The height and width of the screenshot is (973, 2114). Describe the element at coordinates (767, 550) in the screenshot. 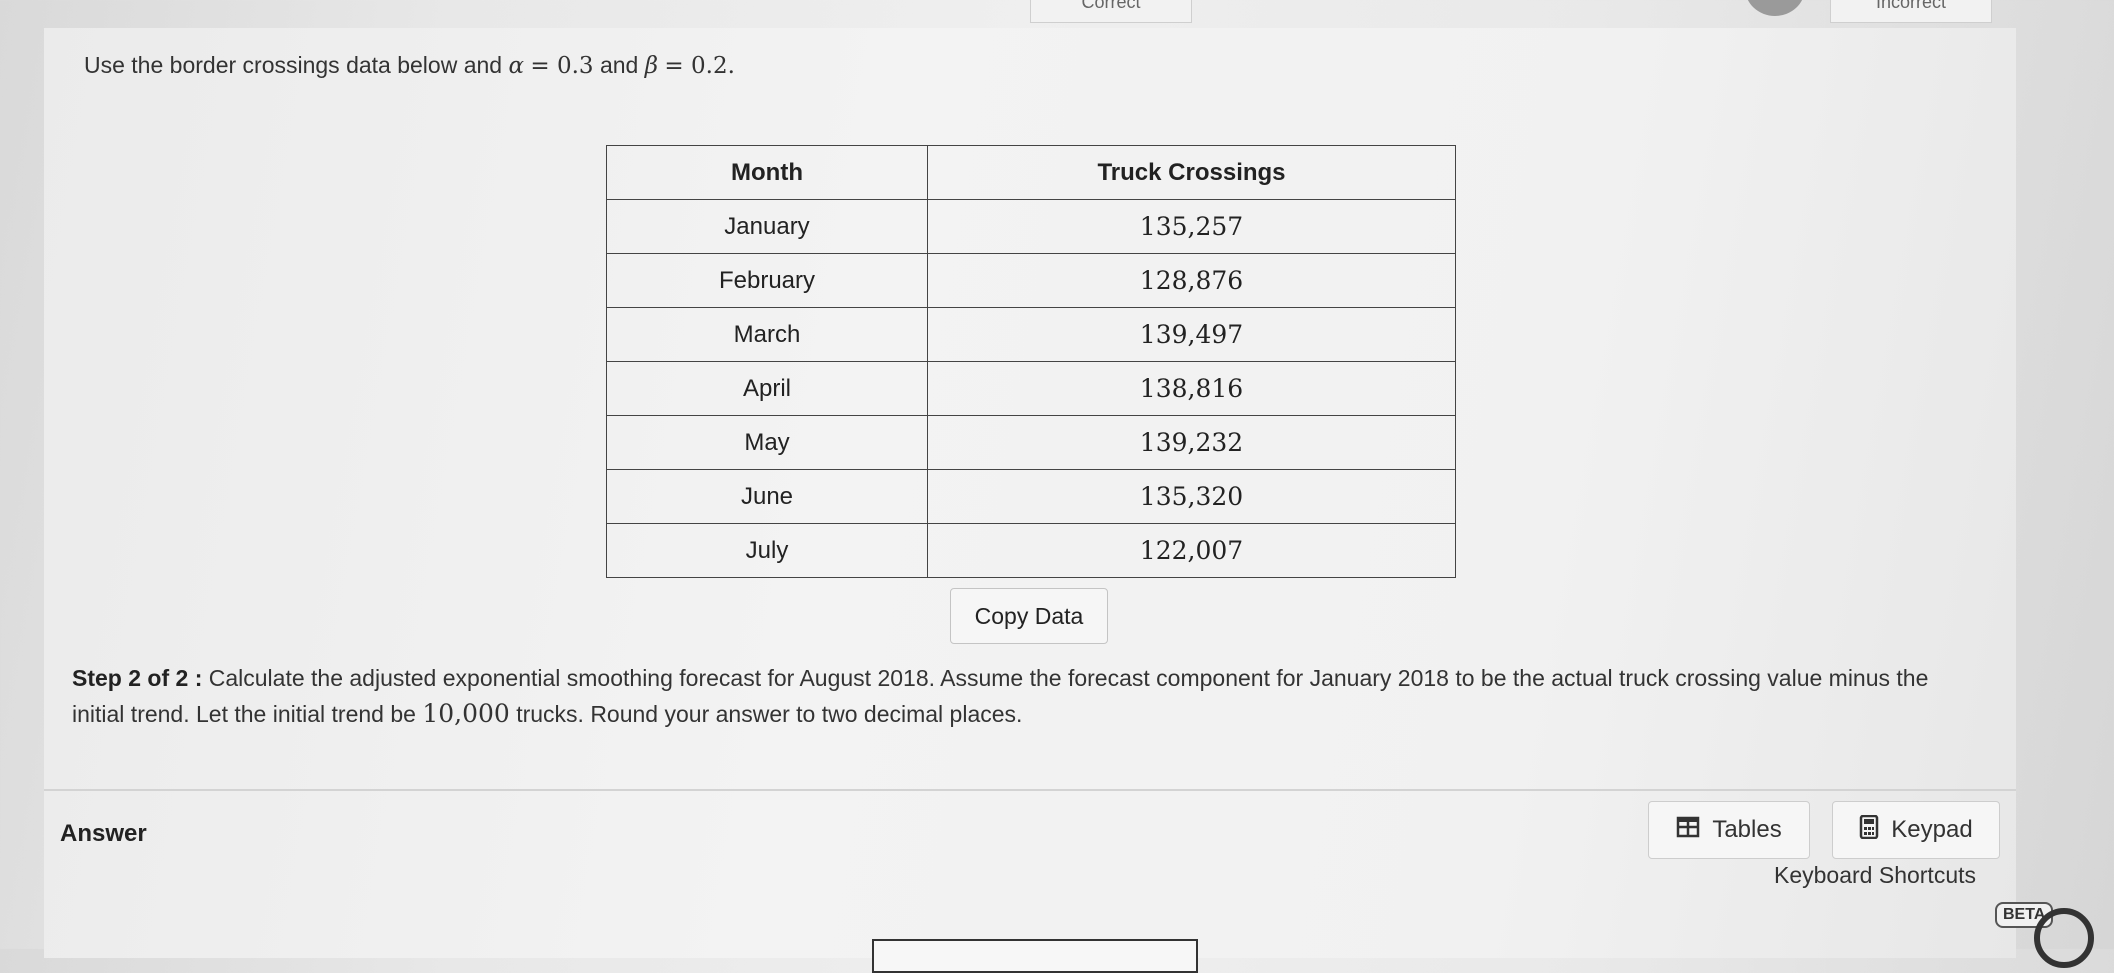

I see `month-cell: July` at that location.